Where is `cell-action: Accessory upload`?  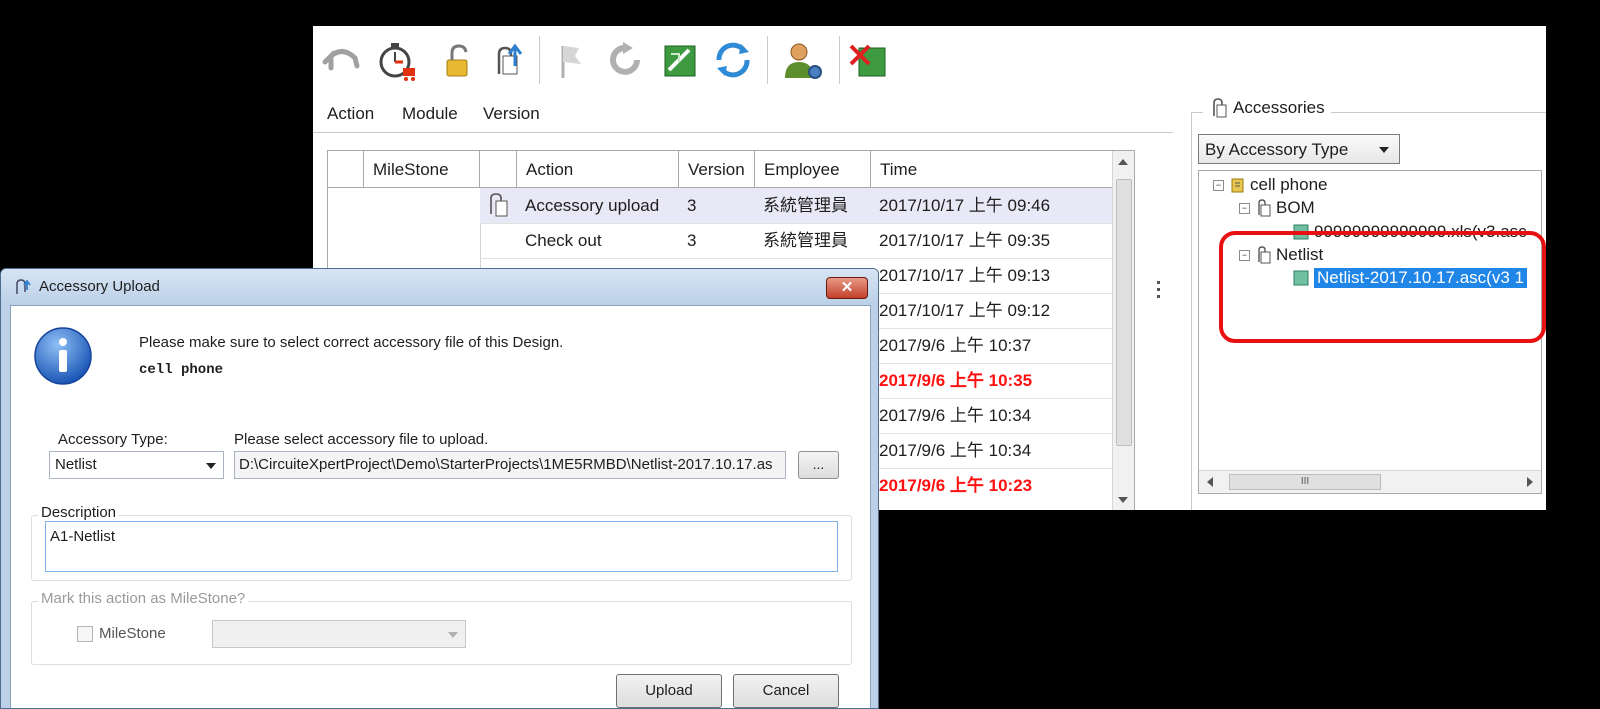 cell-action: Accessory upload is located at coordinates (592, 205).